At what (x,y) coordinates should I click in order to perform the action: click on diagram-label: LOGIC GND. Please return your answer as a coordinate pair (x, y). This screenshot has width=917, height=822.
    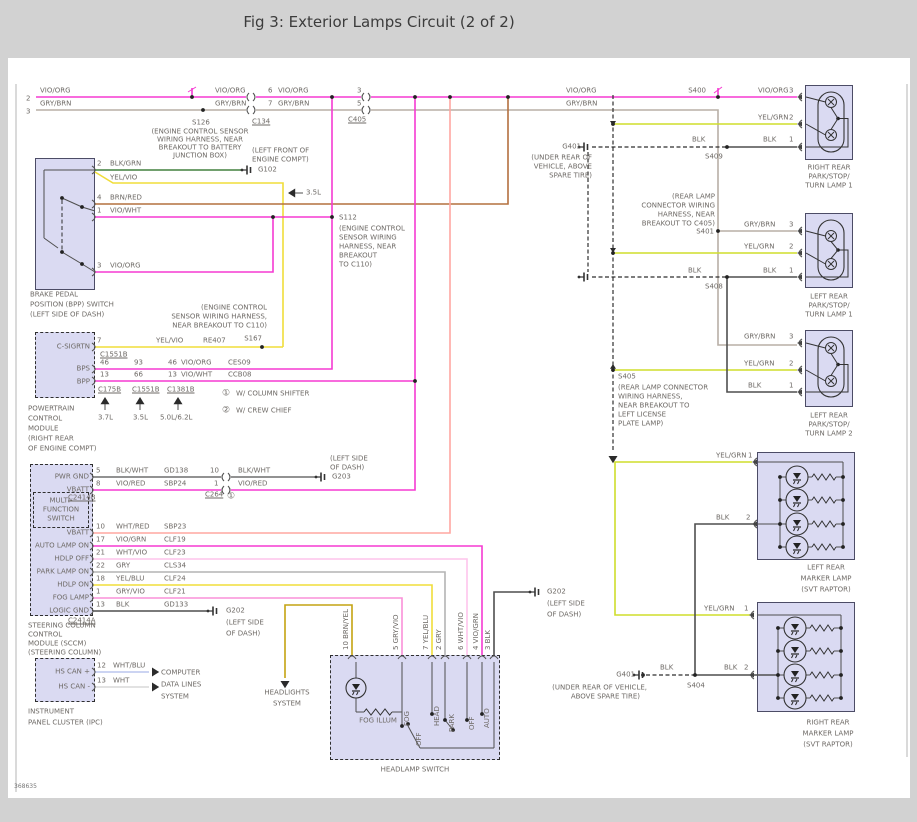
    Looking at the image, I should click on (69, 610).